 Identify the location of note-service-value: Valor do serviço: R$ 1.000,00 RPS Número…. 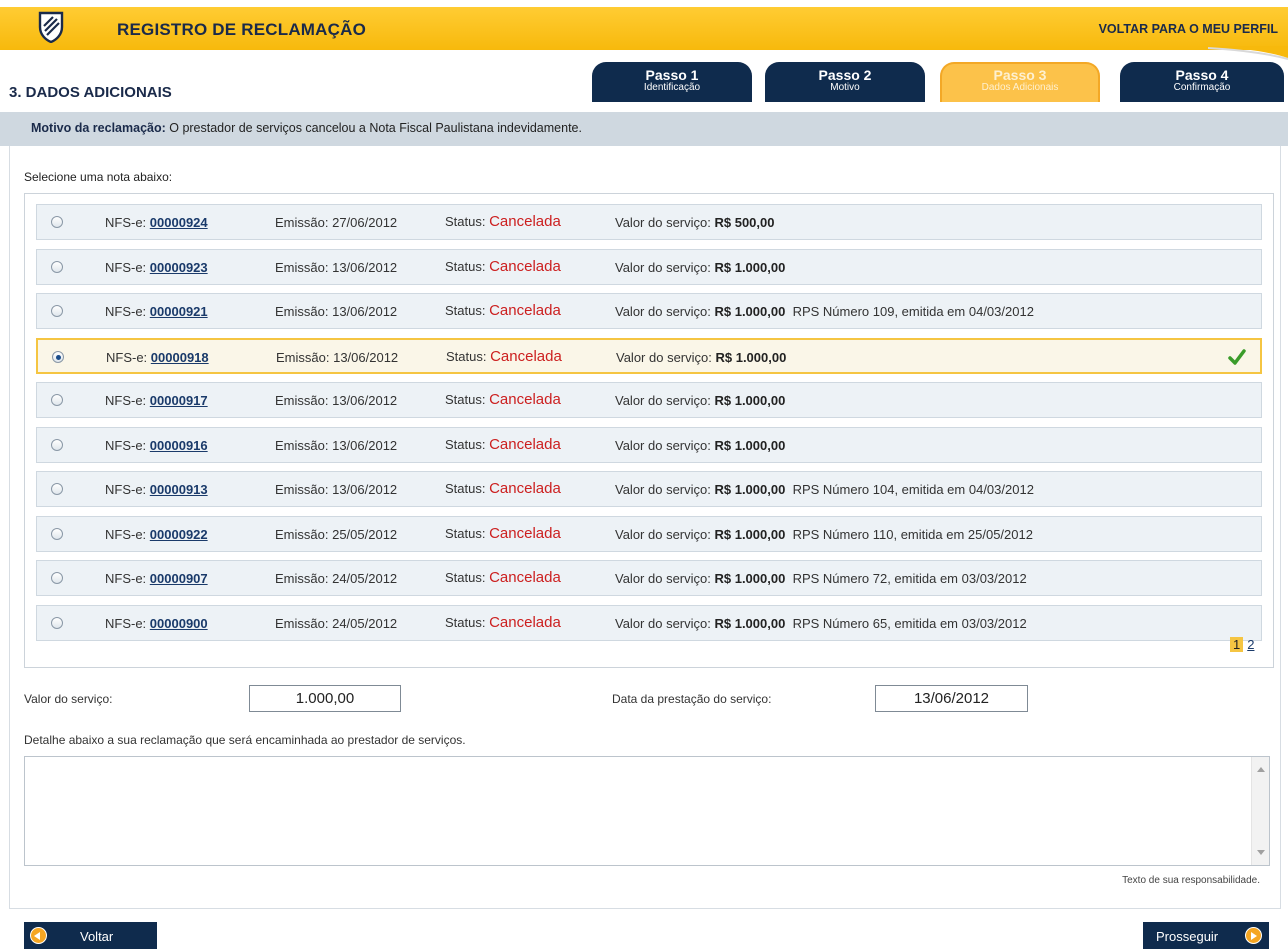
(824, 489).